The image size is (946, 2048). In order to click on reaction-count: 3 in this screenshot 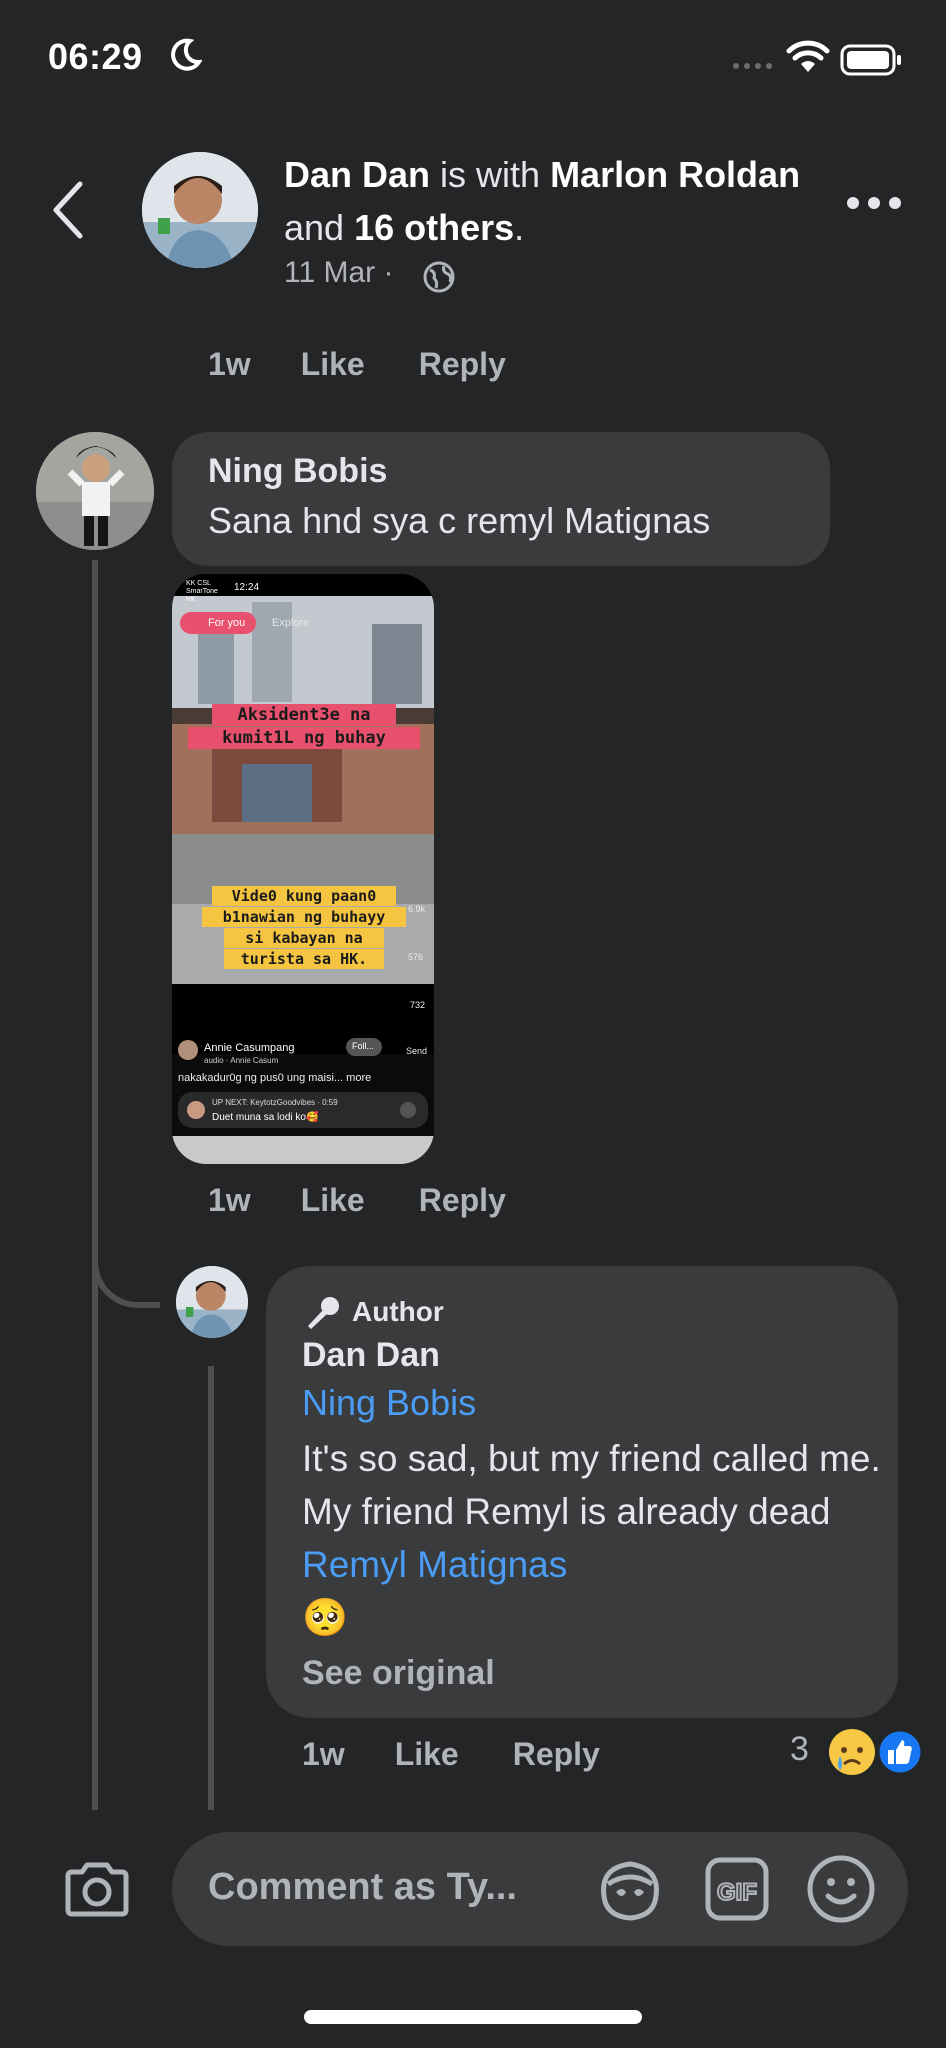, I will do `click(799, 1749)`.